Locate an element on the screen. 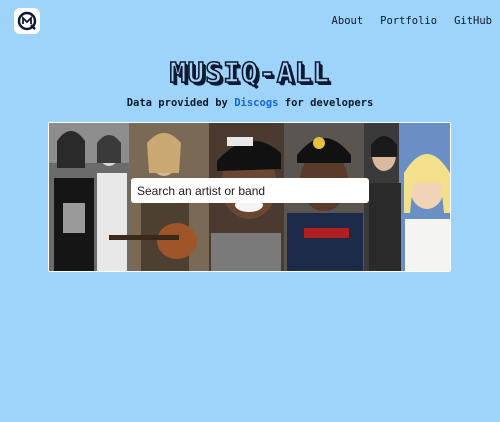 The image size is (500, 422). page-subtitle: Data provided by Discogs for developers is located at coordinates (250, 103).